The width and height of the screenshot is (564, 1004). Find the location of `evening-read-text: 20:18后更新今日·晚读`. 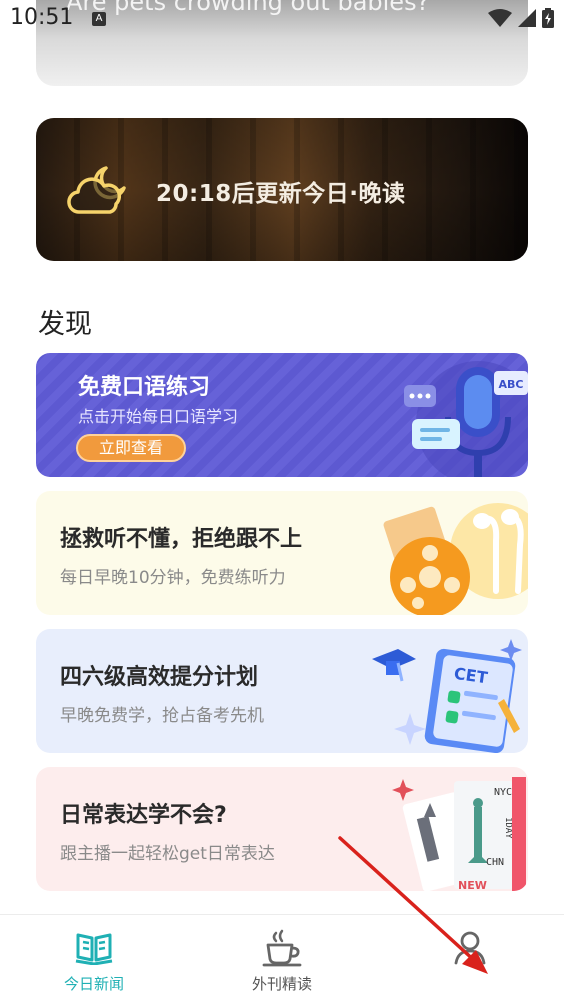

evening-read-text: 20:18后更新今日·晚读 is located at coordinates (281, 194).